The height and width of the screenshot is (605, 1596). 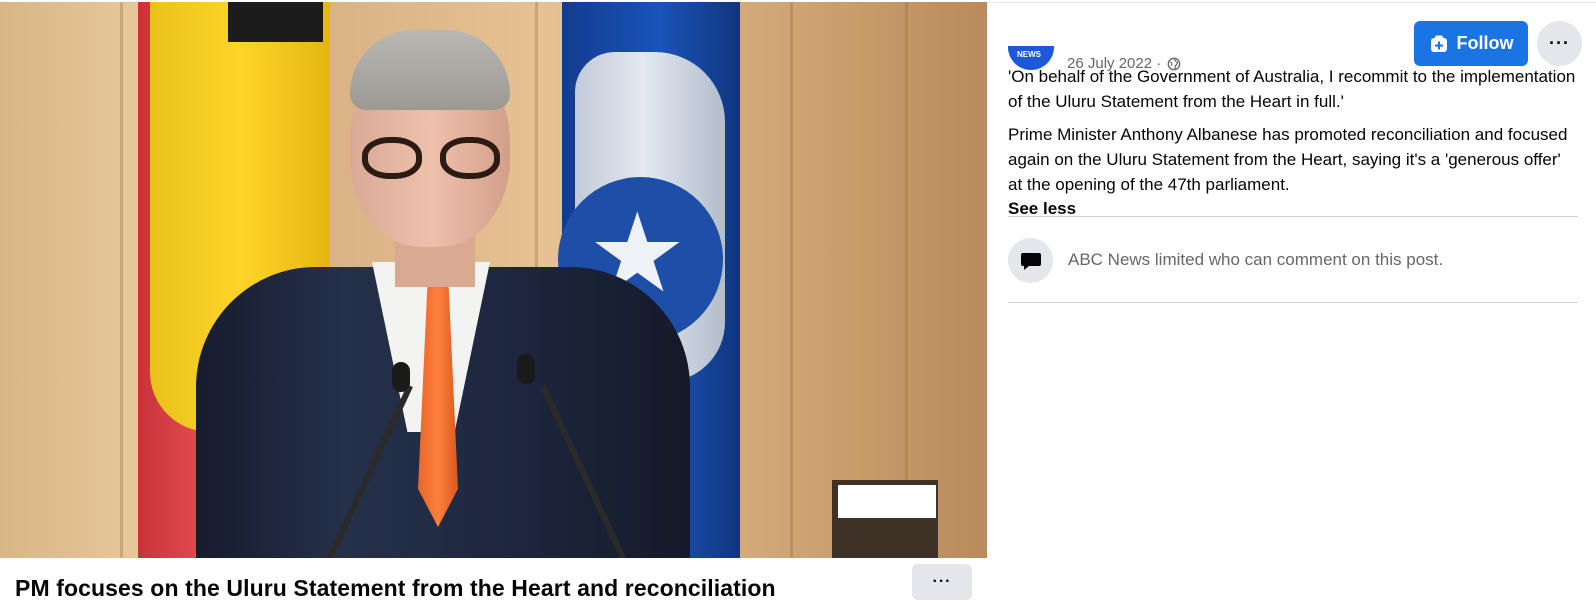 I want to click on redacted-label, so click(x=887, y=501).